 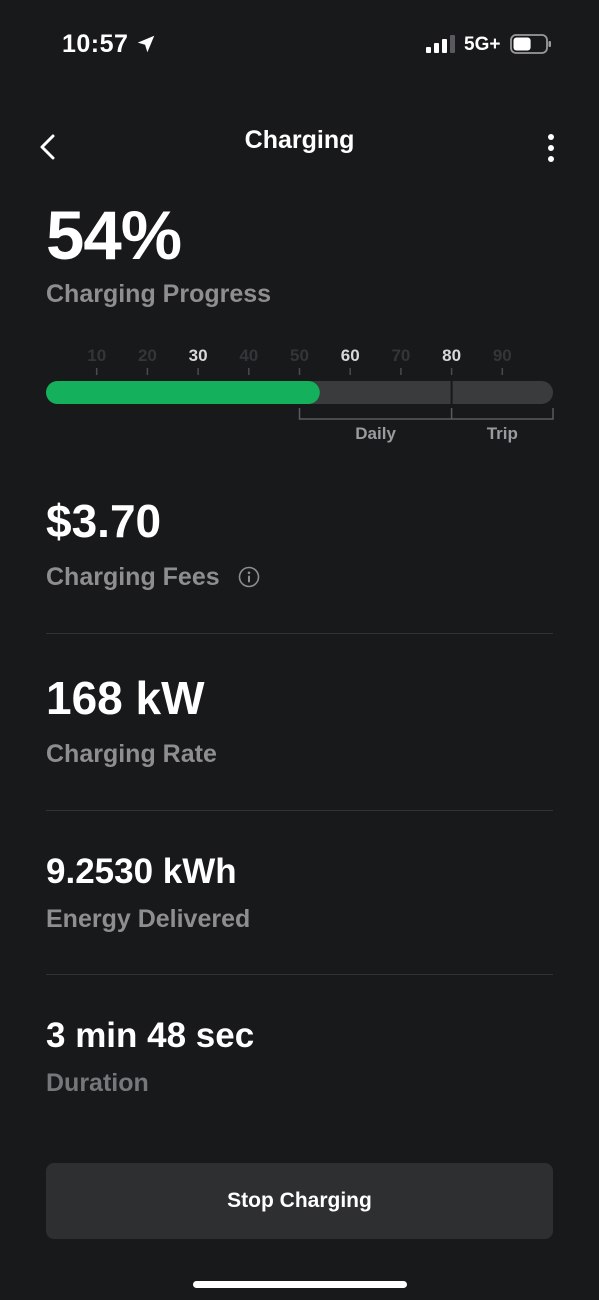 What do you see at coordinates (114, 235) in the screenshot?
I see `charge-percent: 54%` at bounding box center [114, 235].